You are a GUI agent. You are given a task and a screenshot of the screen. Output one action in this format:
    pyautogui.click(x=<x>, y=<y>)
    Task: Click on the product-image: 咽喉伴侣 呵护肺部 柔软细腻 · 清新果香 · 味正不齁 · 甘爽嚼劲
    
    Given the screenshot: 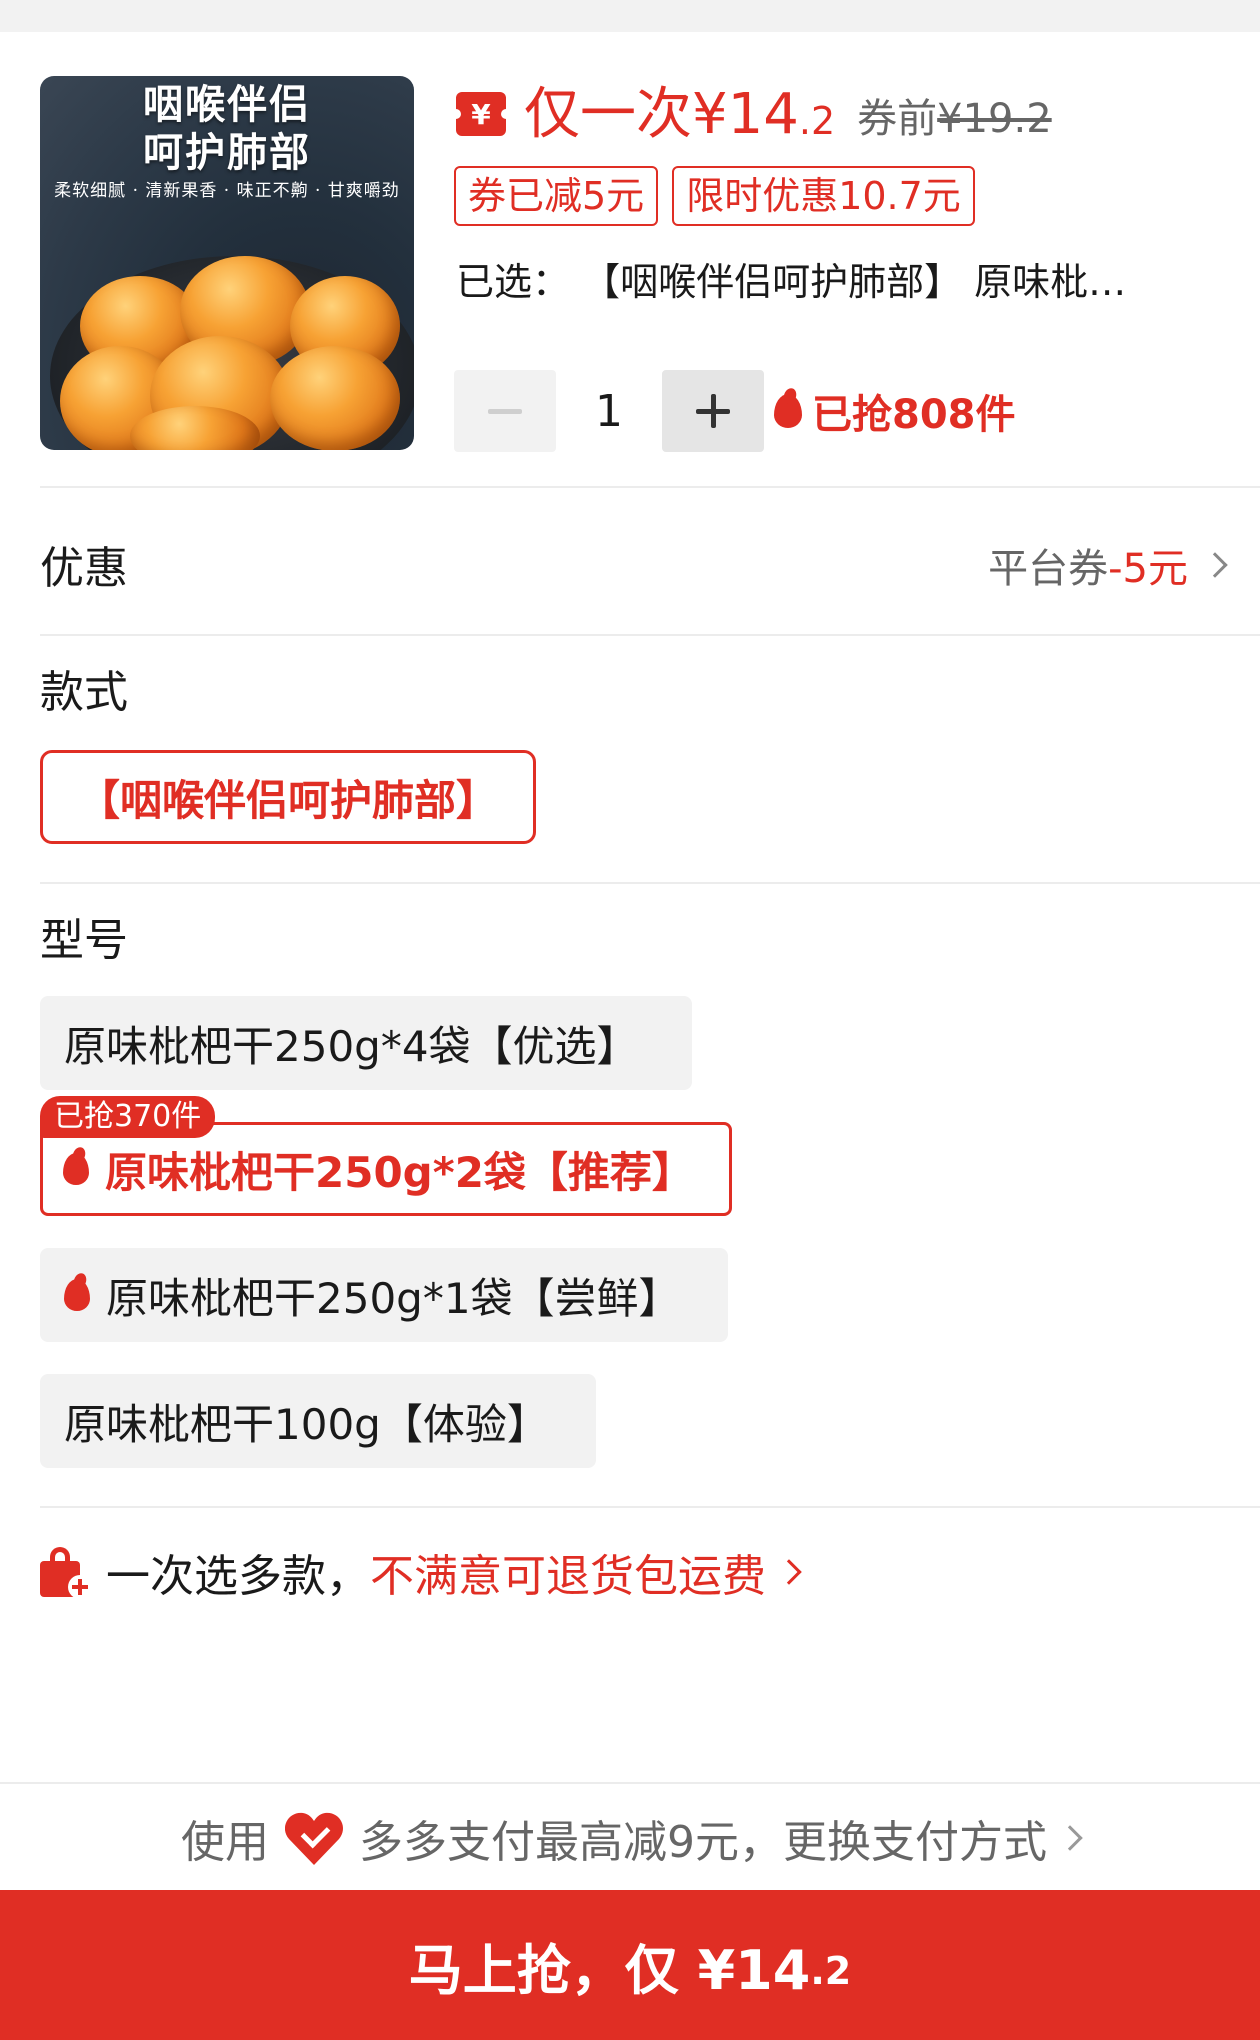 What is the action you would take?
    pyautogui.click(x=227, y=263)
    